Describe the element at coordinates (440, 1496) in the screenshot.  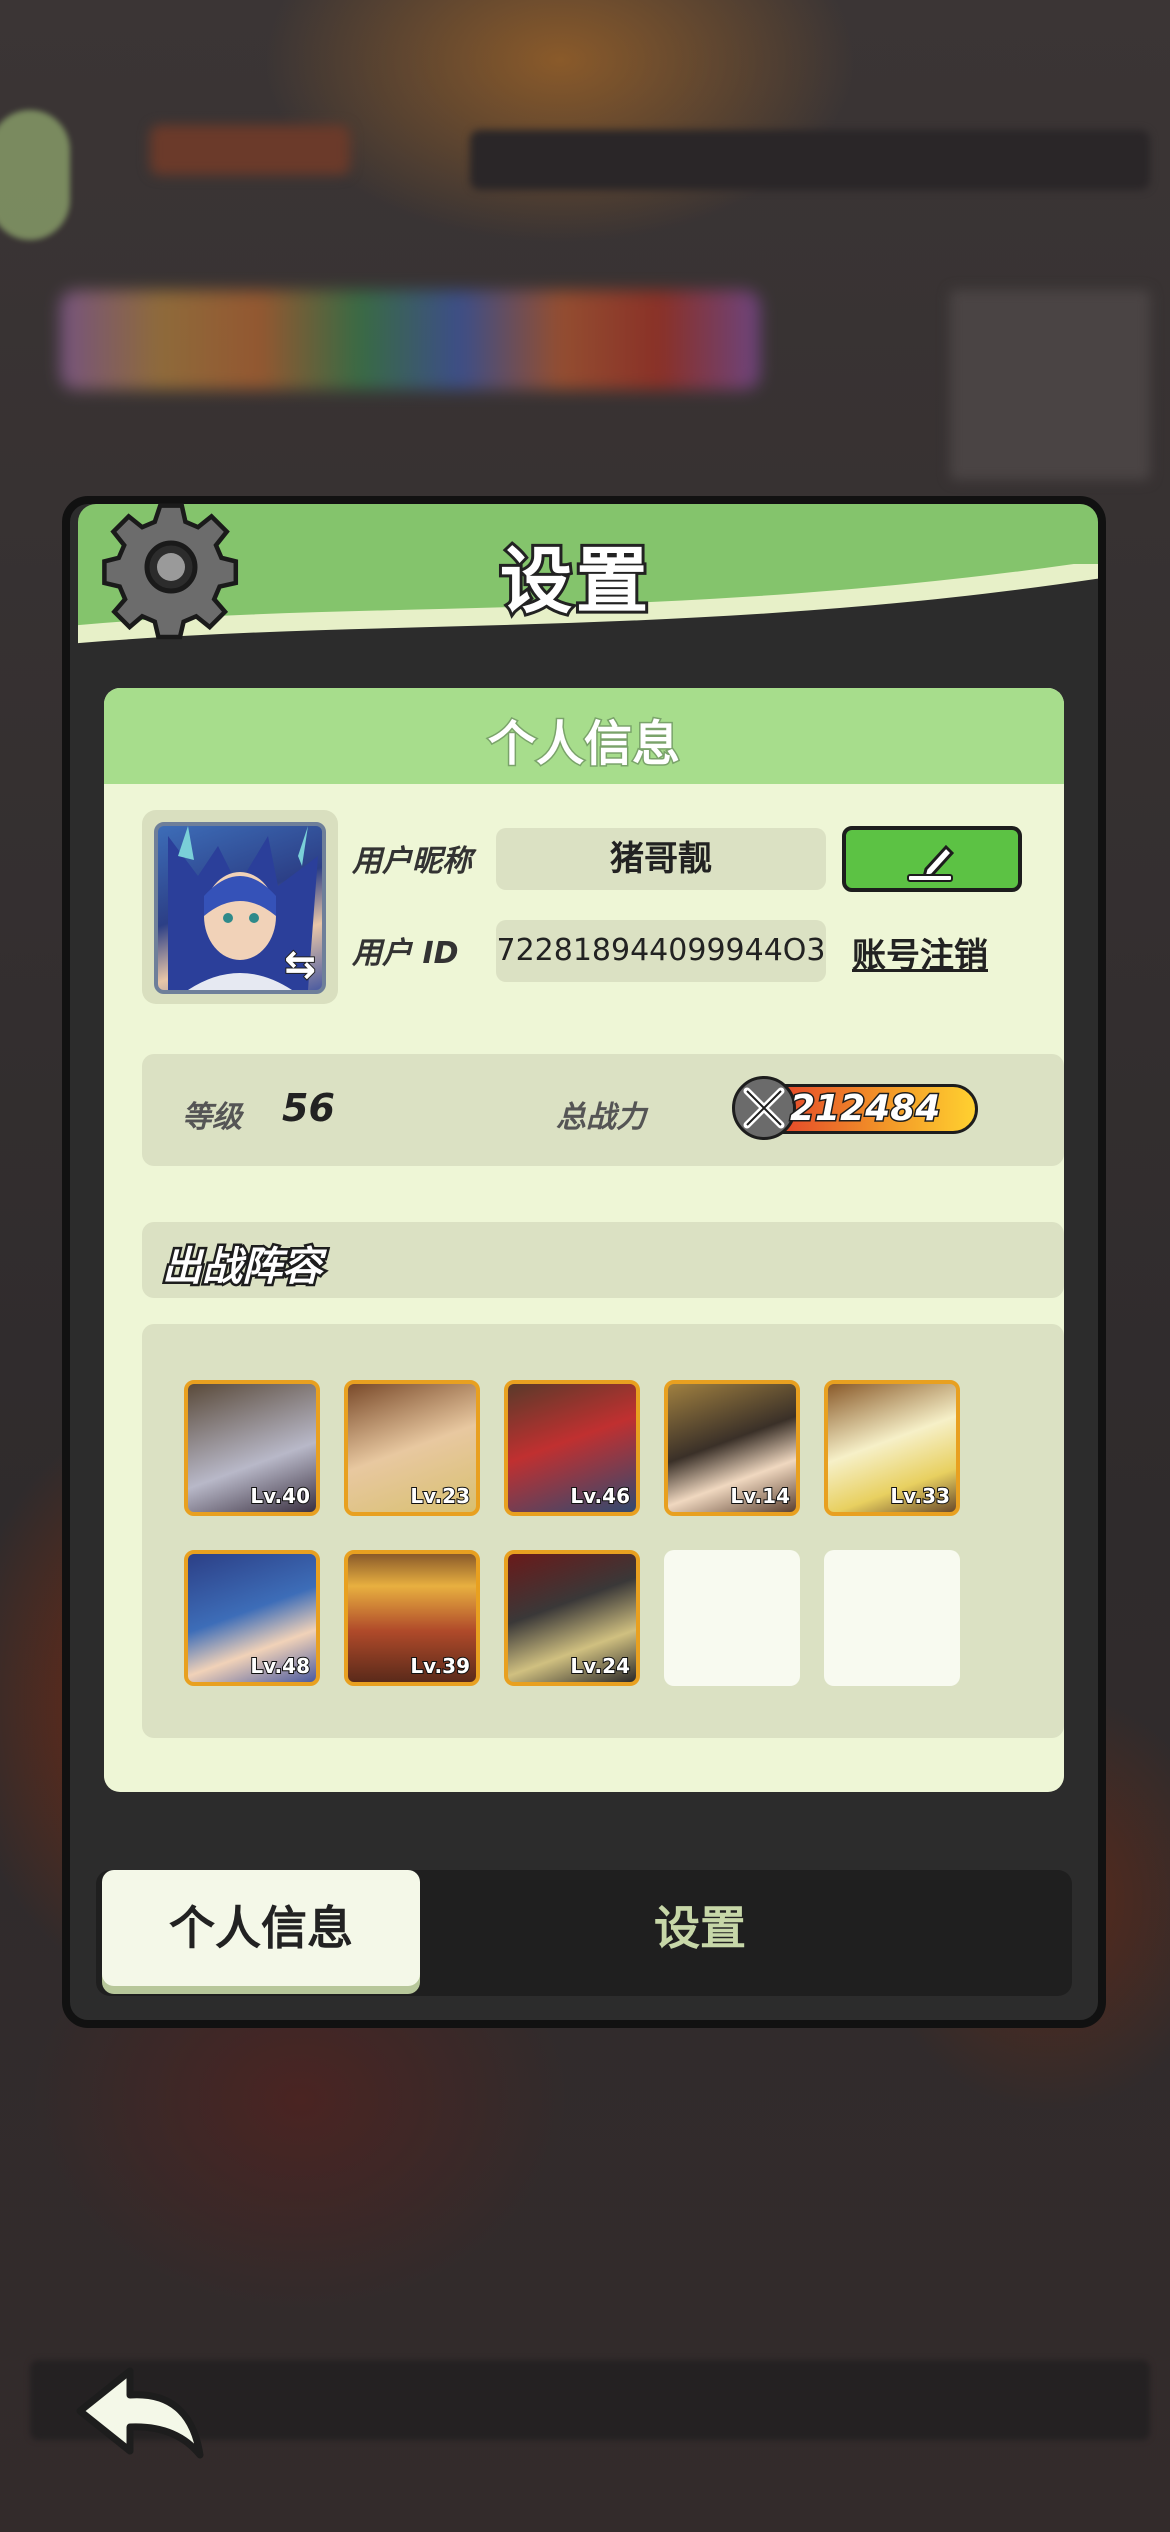
I see `hero-level: Lv.23` at that location.